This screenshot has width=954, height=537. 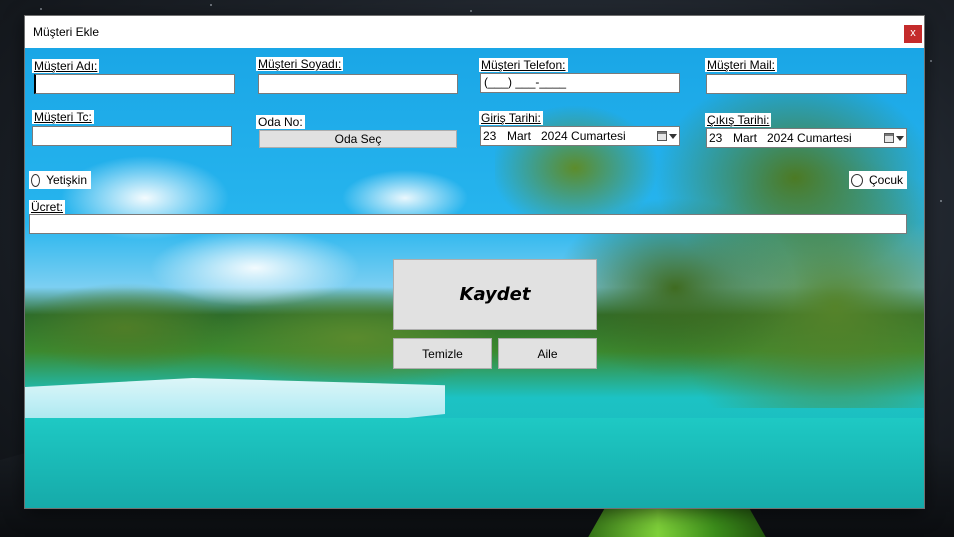 I want to click on cocuk-radio: Çocuk, so click(x=878, y=180).